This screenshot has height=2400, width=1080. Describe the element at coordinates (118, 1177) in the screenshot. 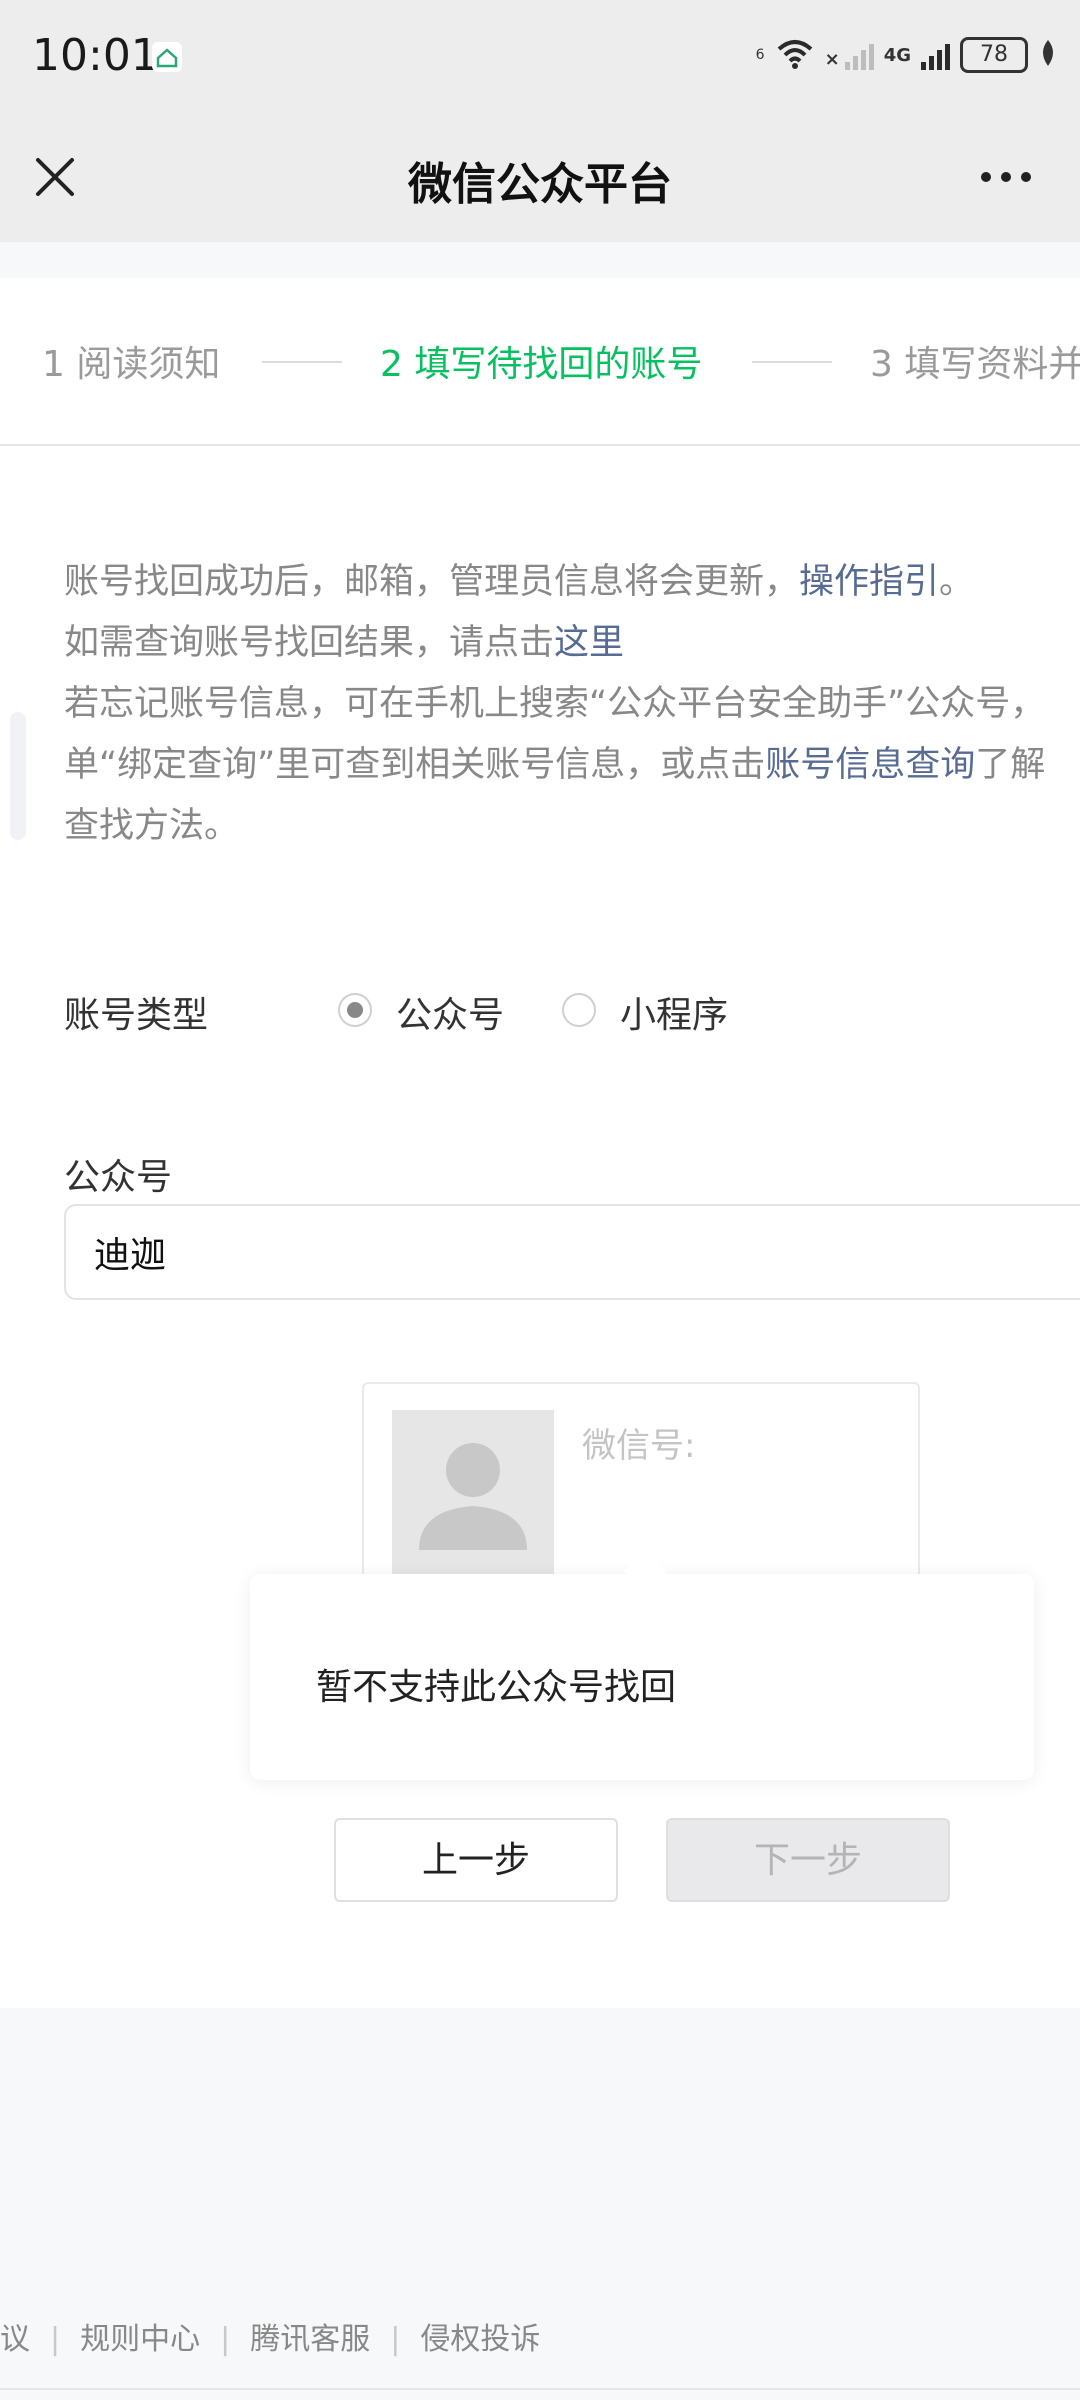

I see `official-account-label: 公众号` at that location.